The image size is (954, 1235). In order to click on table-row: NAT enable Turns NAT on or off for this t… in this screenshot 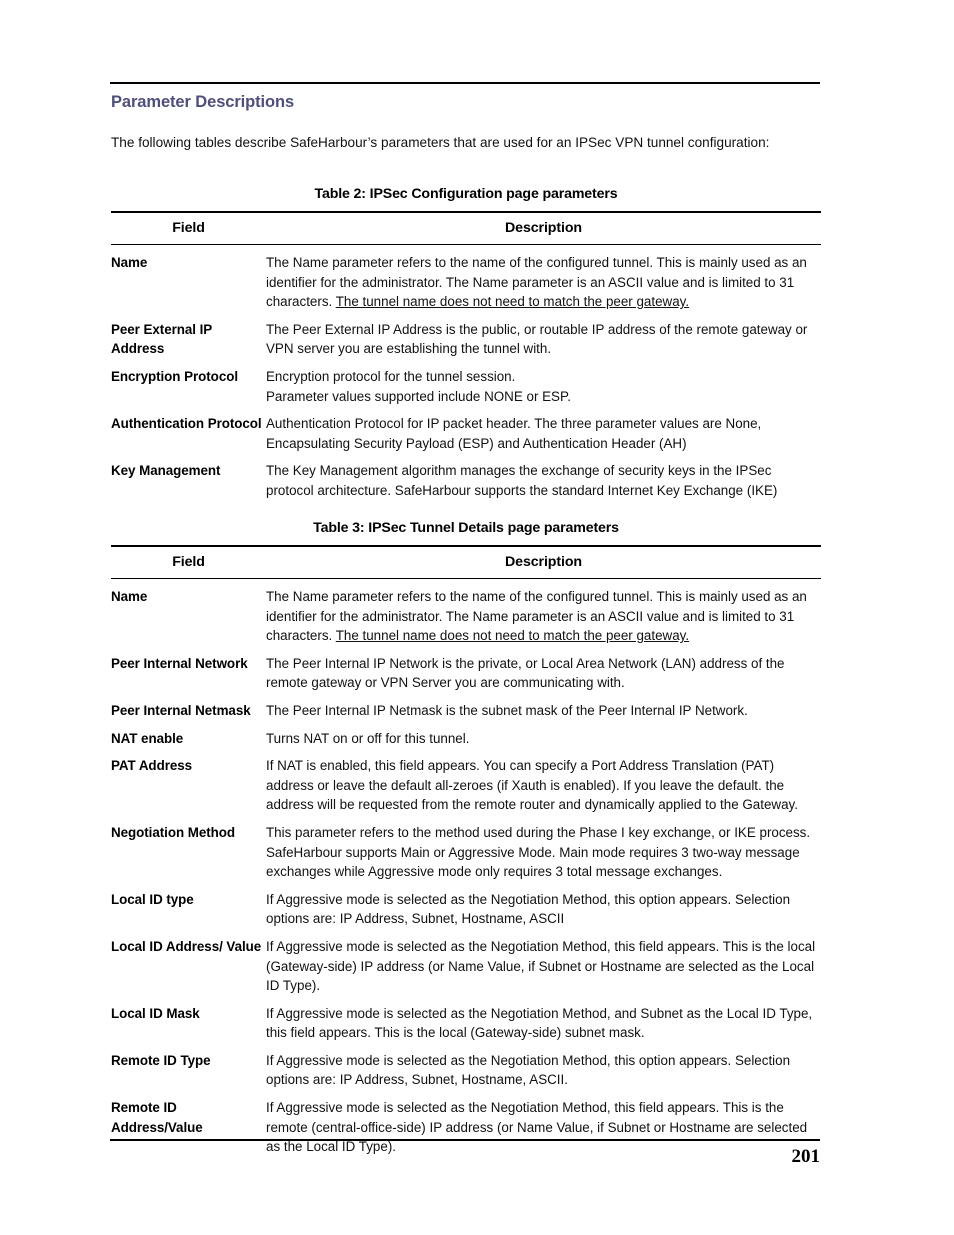, I will do `click(466, 735)`.